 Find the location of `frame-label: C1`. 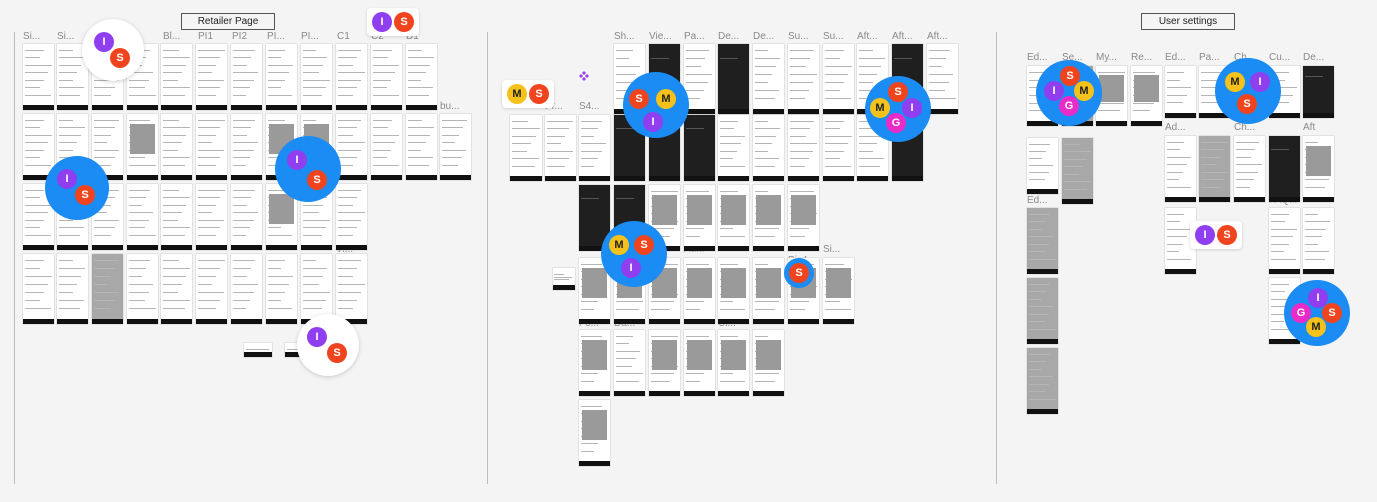

frame-label: C1 is located at coordinates (343, 36).